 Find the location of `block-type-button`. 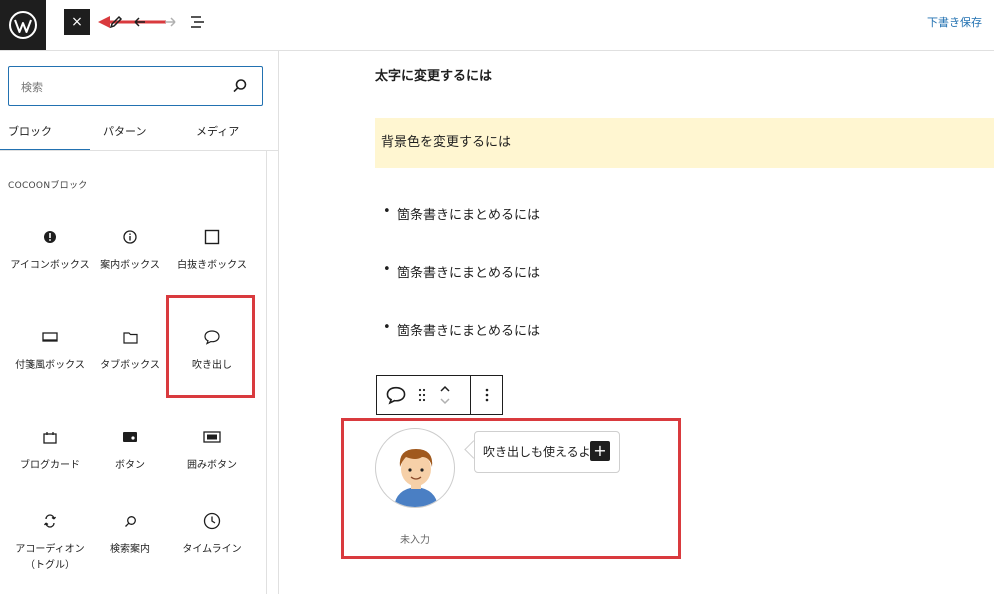

block-type-button is located at coordinates (396, 395).